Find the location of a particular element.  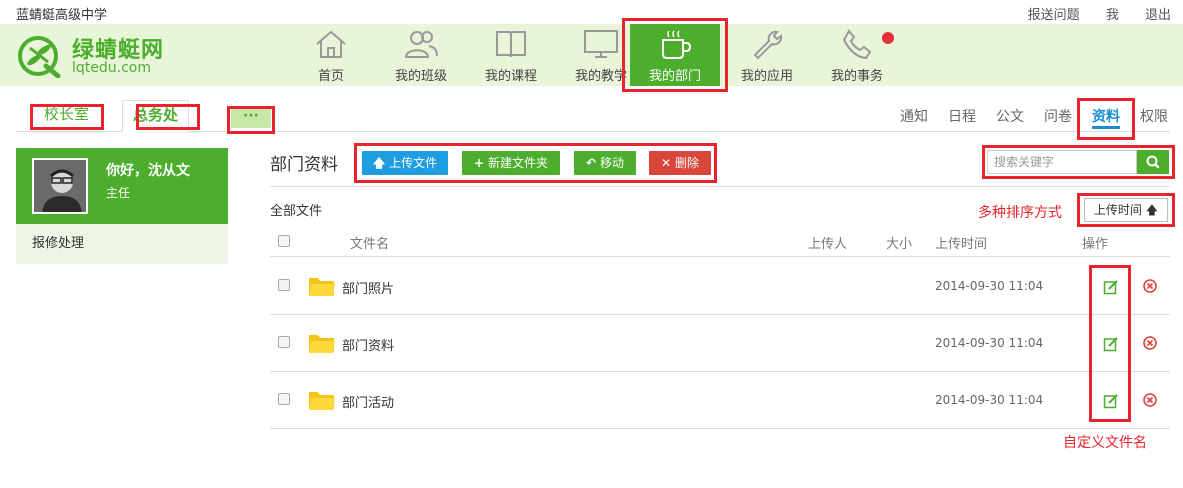

nav-my-department: 我的部门 is located at coordinates (675, 55).